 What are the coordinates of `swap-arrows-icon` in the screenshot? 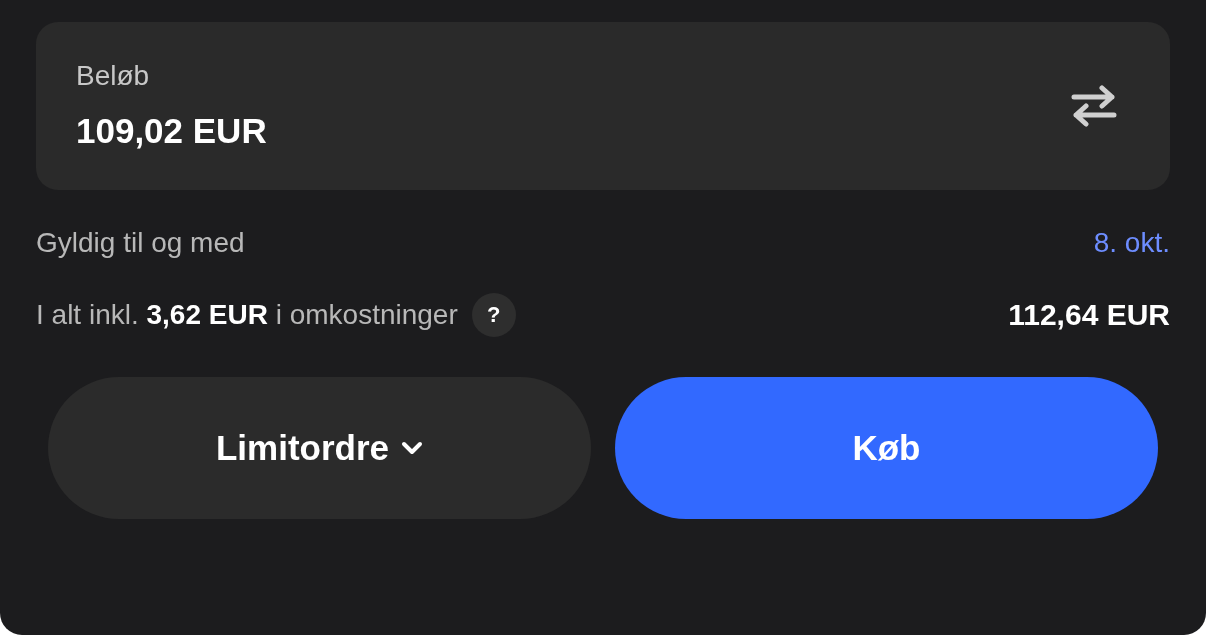 It's located at (1094, 106).